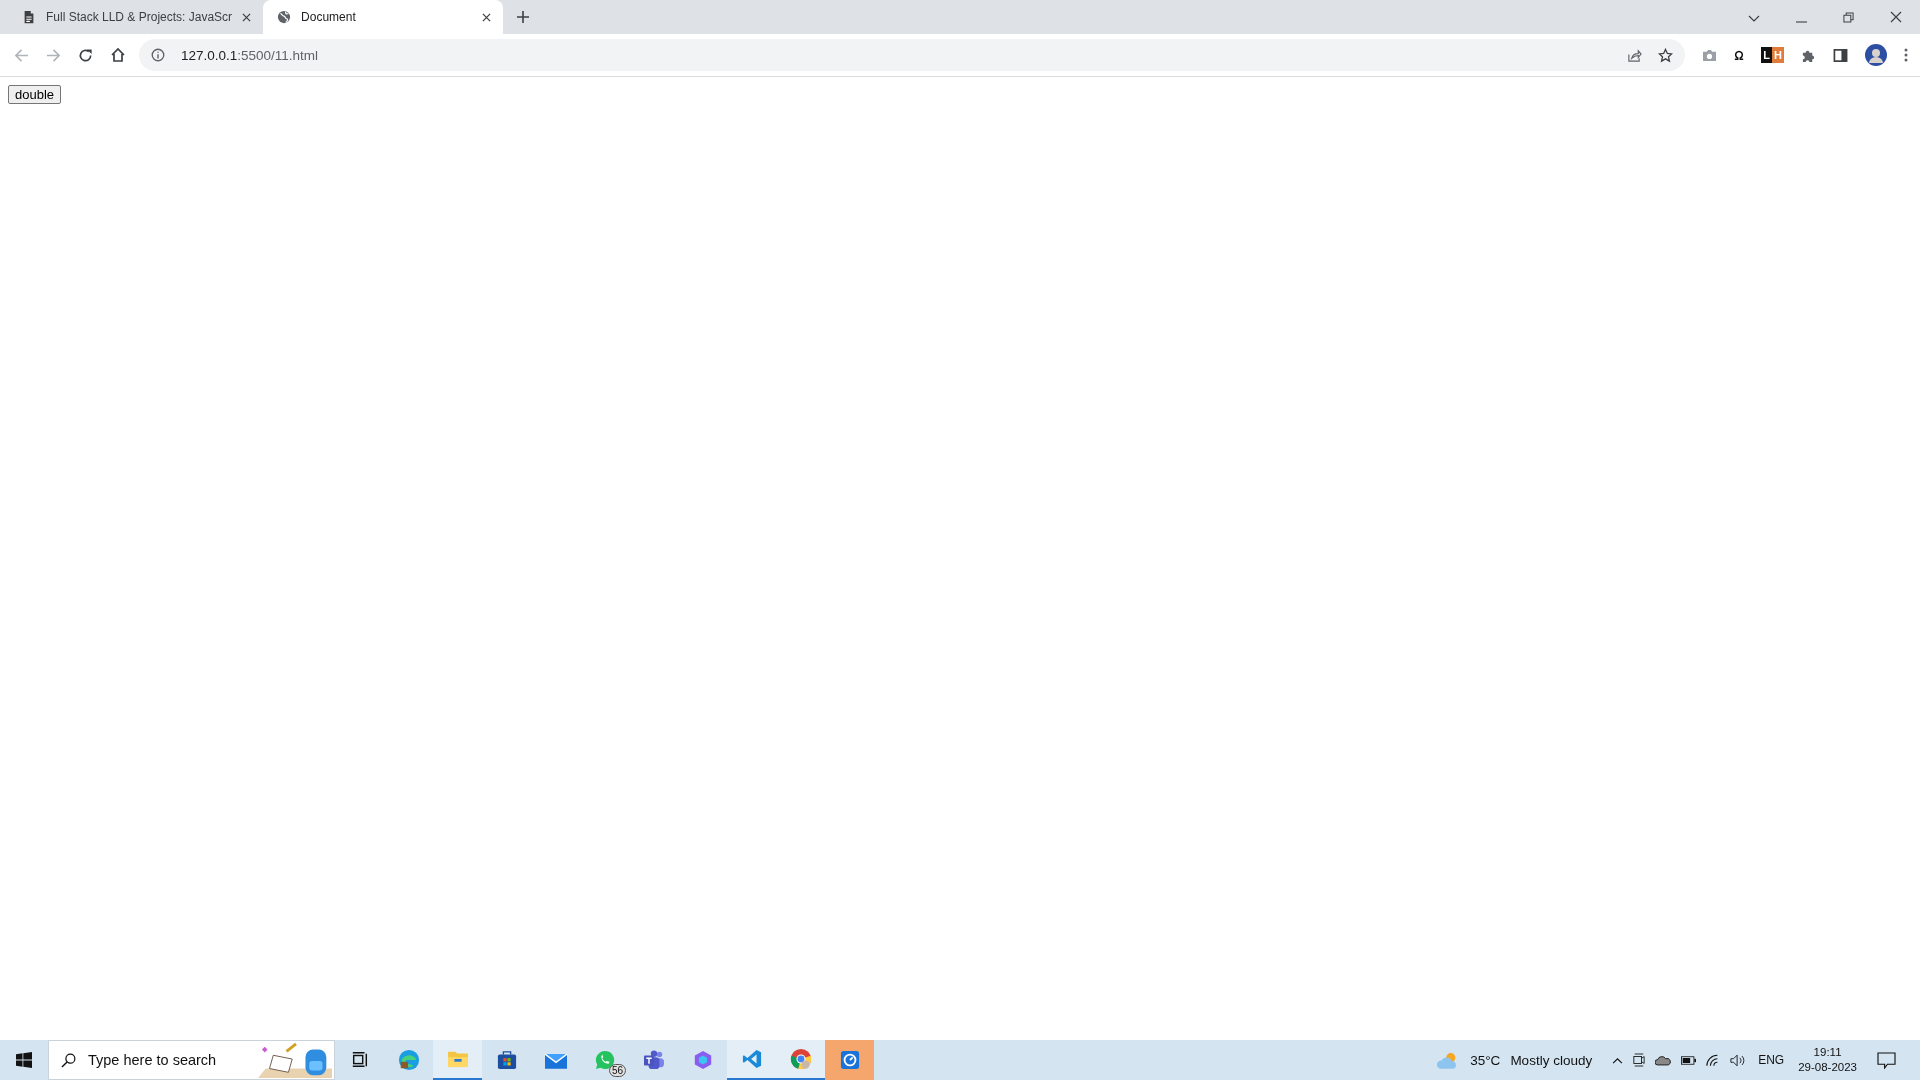 The width and height of the screenshot is (1920, 1080). What do you see at coordinates (751, 1059) in the screenshot?
I see `code-editor-icon` at bounding box center [751, 1059].